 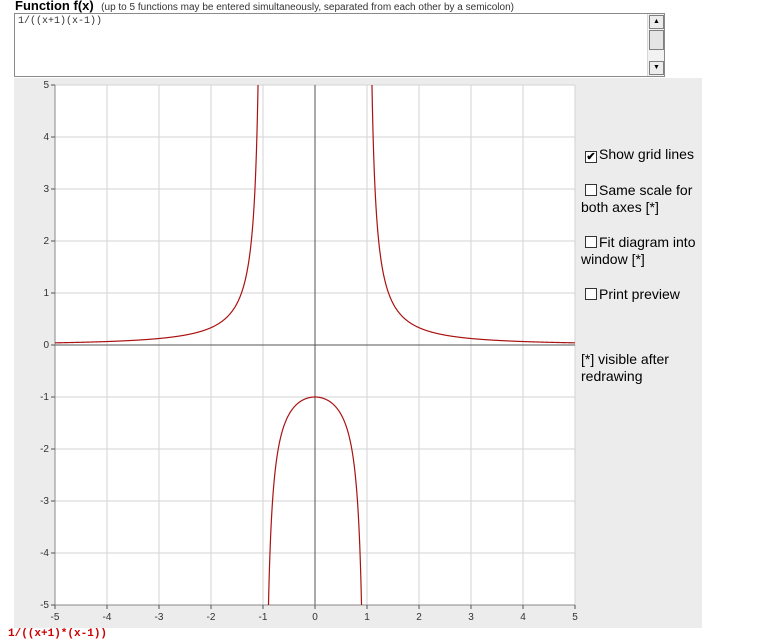 I want to click on scrollbar-thumb, so click(x=656, y=40).